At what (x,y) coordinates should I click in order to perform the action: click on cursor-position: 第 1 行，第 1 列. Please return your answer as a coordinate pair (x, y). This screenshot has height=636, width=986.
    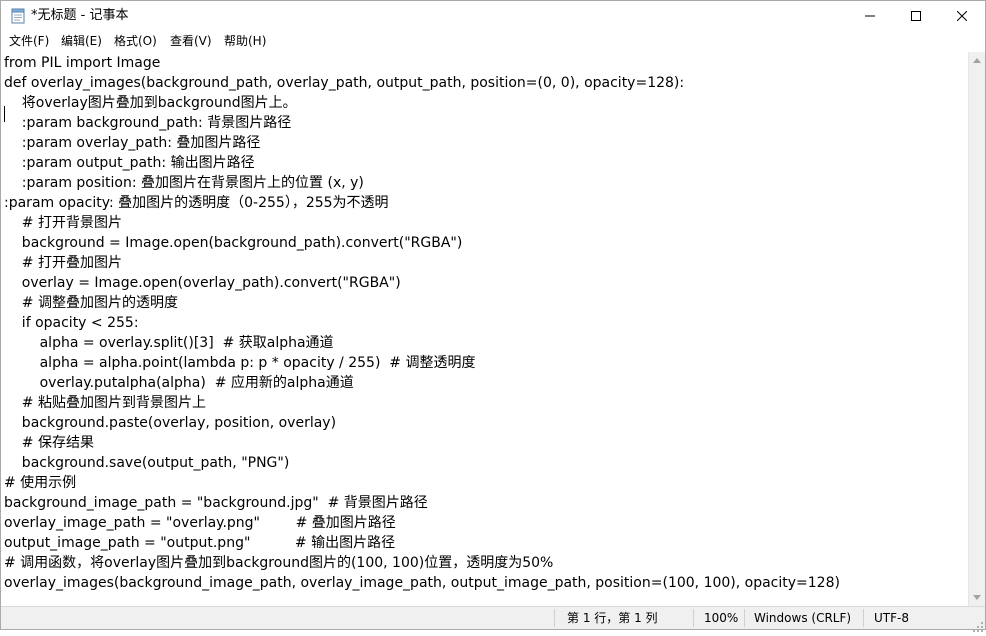
    Looking at the image, I should click on (612, 618).